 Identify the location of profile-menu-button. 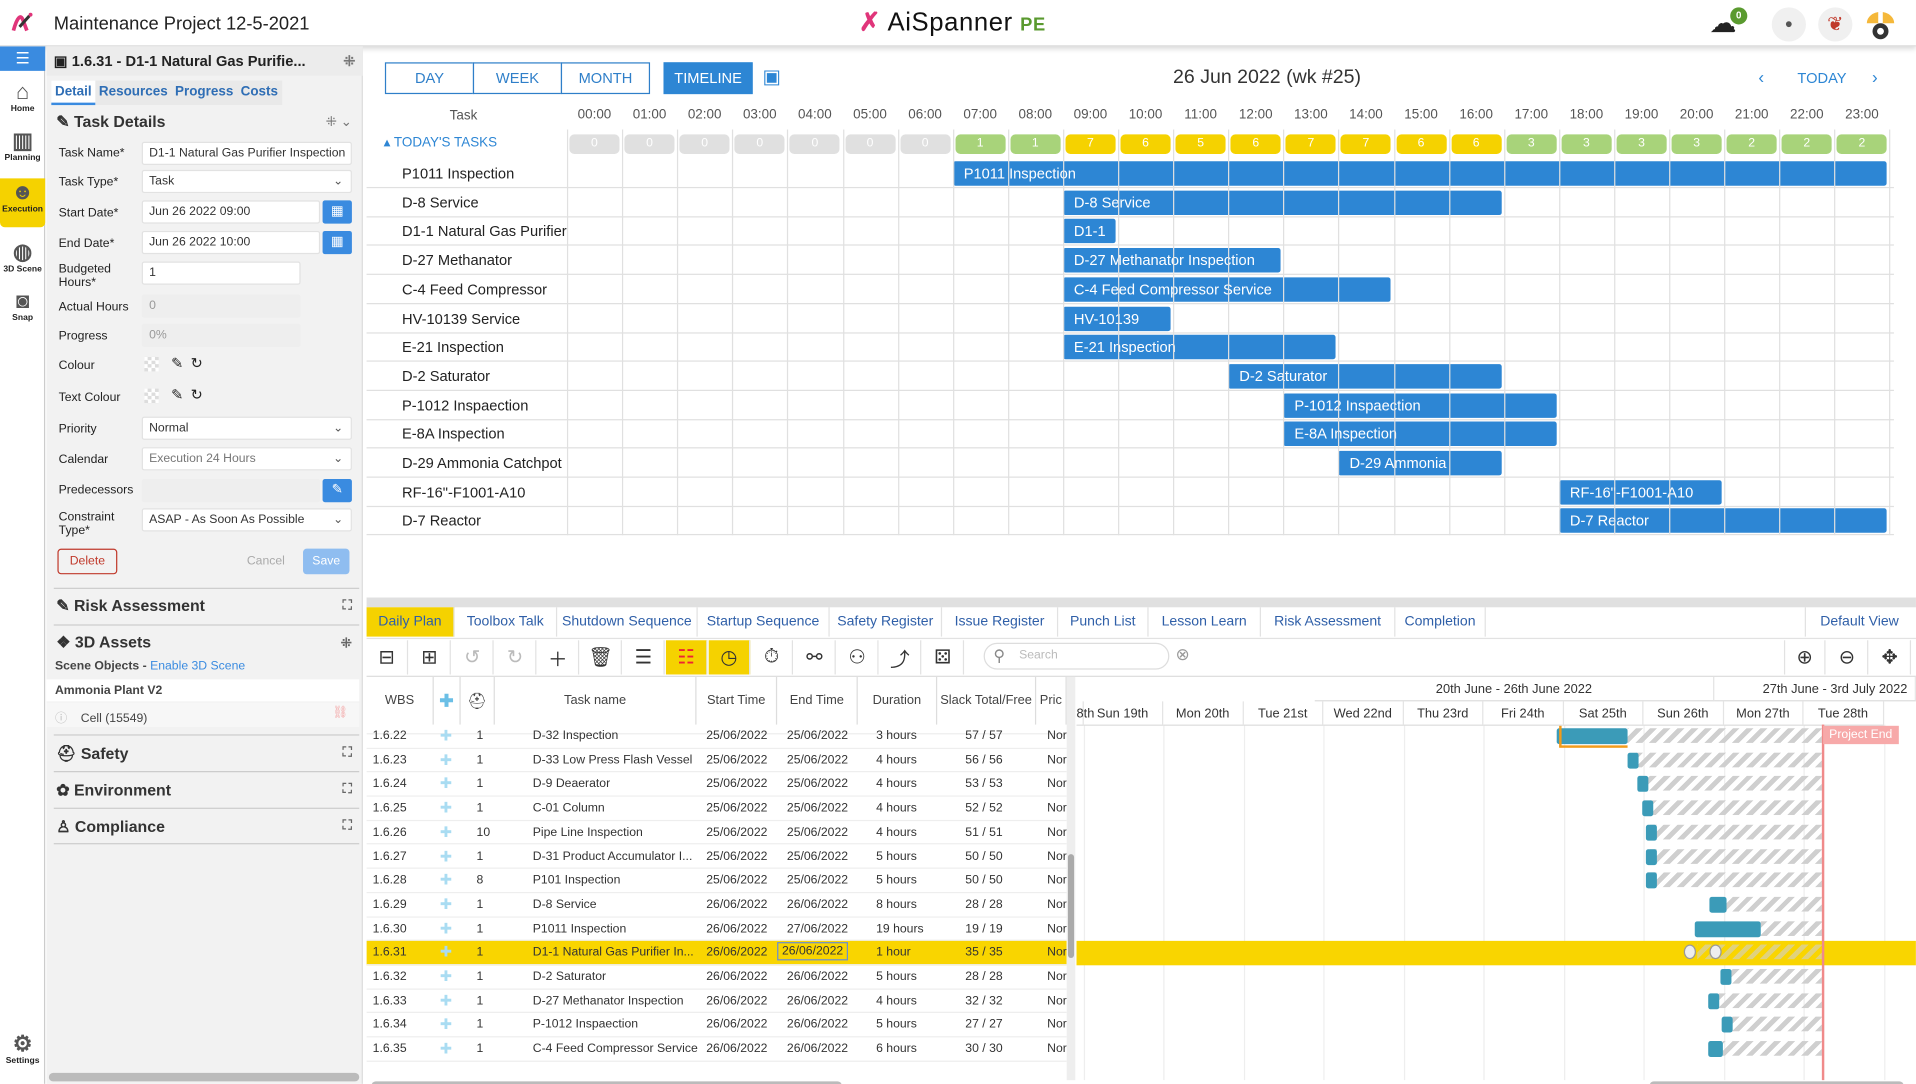
(1880, 24).